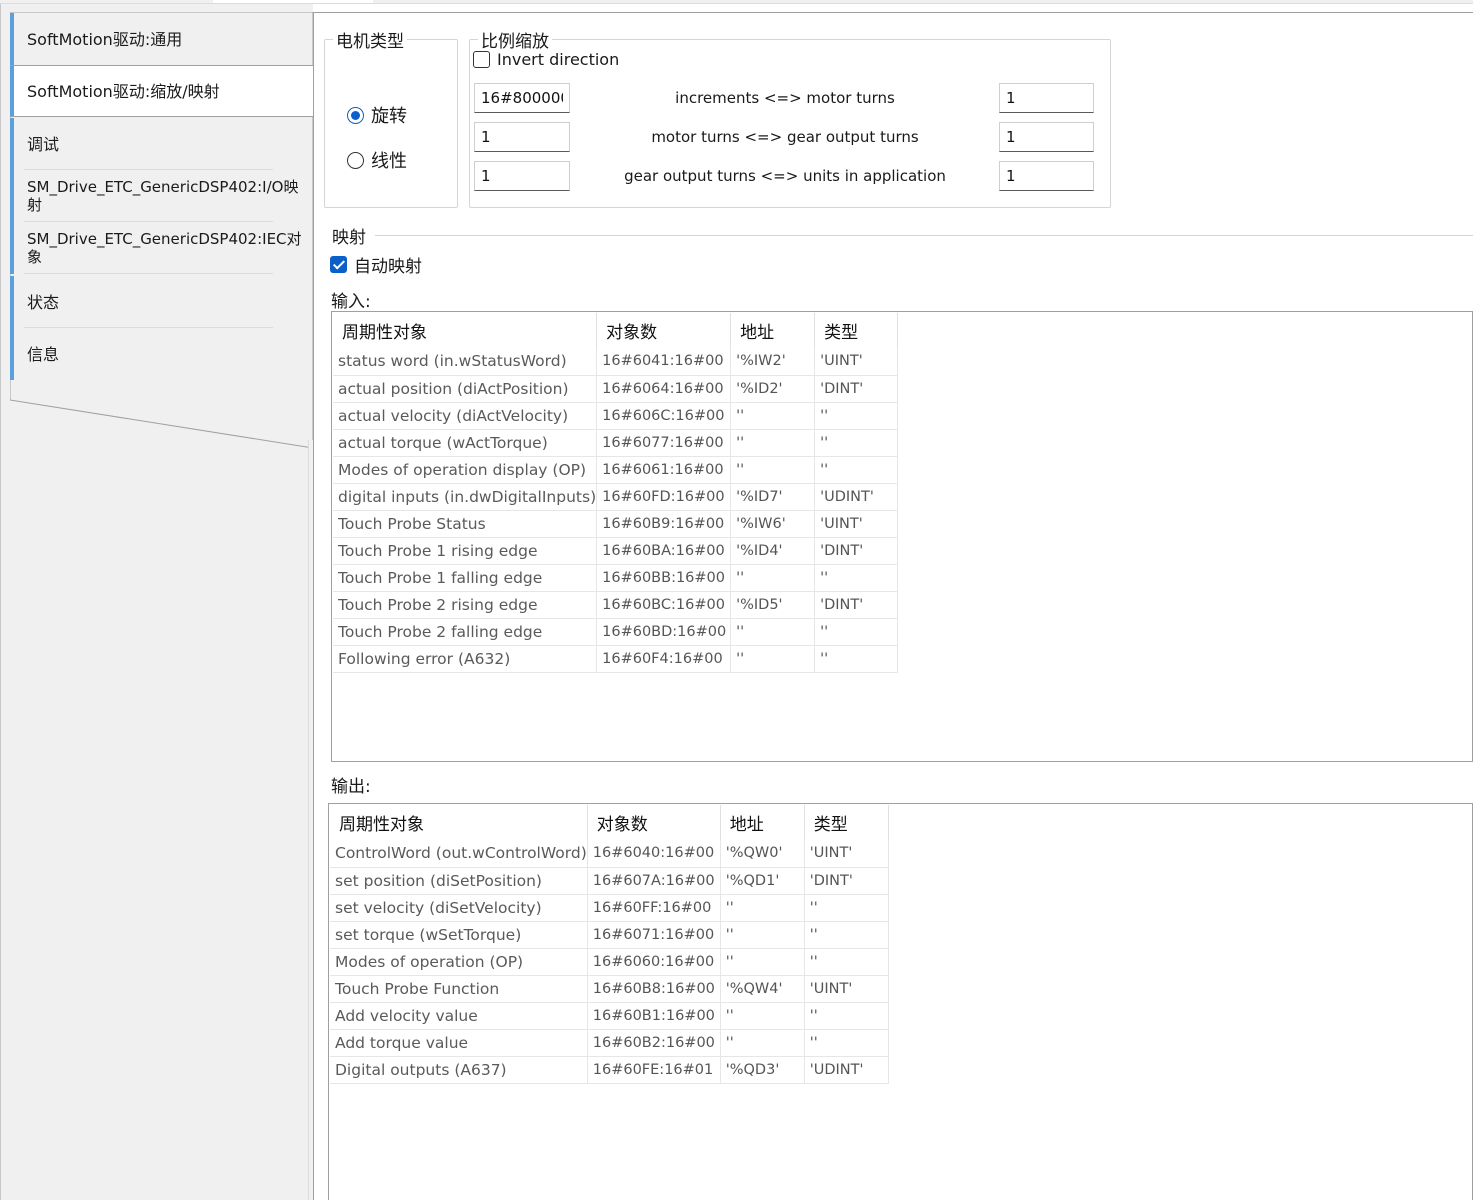 This screenshot has width=1473, height=1200. What do you see at coordinates (161, 354) in the screenshot?
I see `sidebar-item-info: 信息` at bounding box center [161, 354].